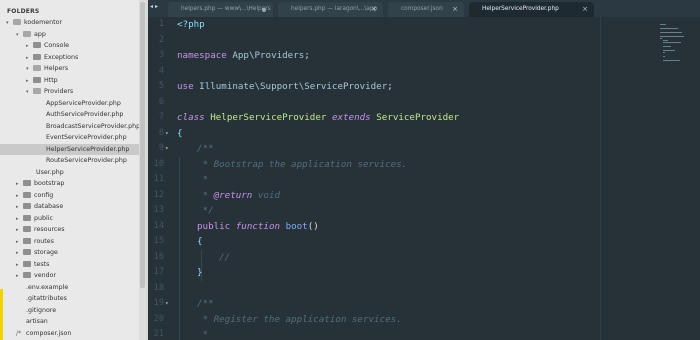  I want to click on tree-file--gitignore: .gitignore, so click(69, 311).